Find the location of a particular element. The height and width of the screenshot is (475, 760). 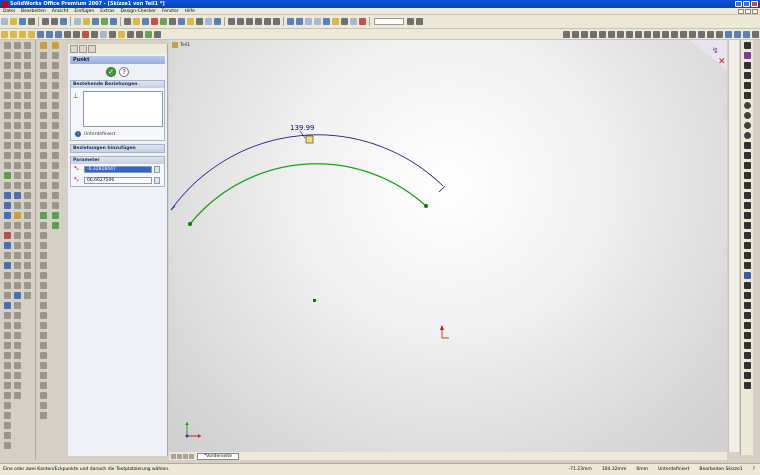

rotate-icon is located at coordinates (267, 21).